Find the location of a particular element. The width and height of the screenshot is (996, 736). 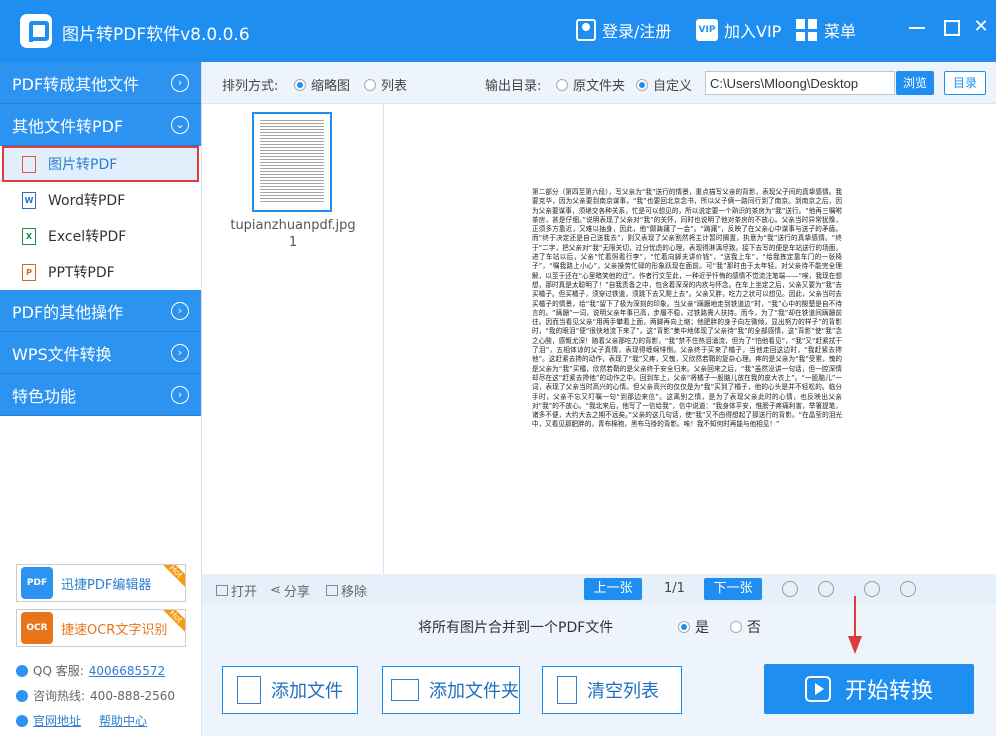

file-index: 1 is located at coordinates (293, 242).